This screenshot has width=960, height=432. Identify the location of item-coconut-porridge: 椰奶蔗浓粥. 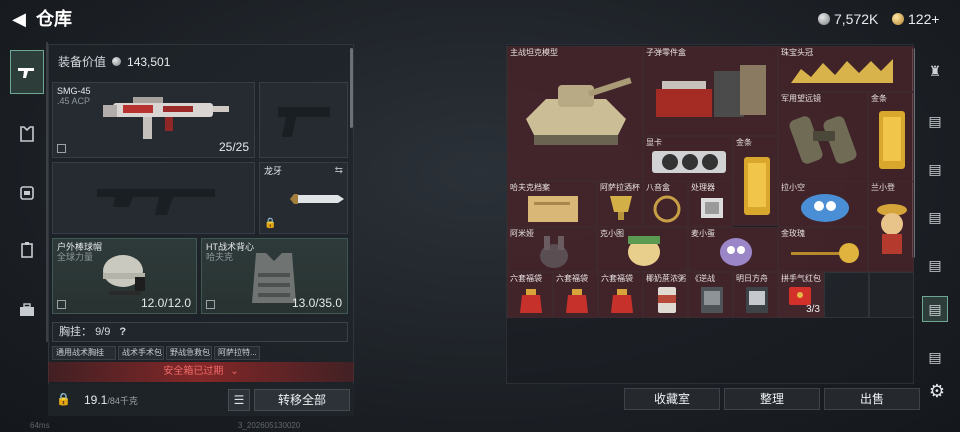
(665, 295).